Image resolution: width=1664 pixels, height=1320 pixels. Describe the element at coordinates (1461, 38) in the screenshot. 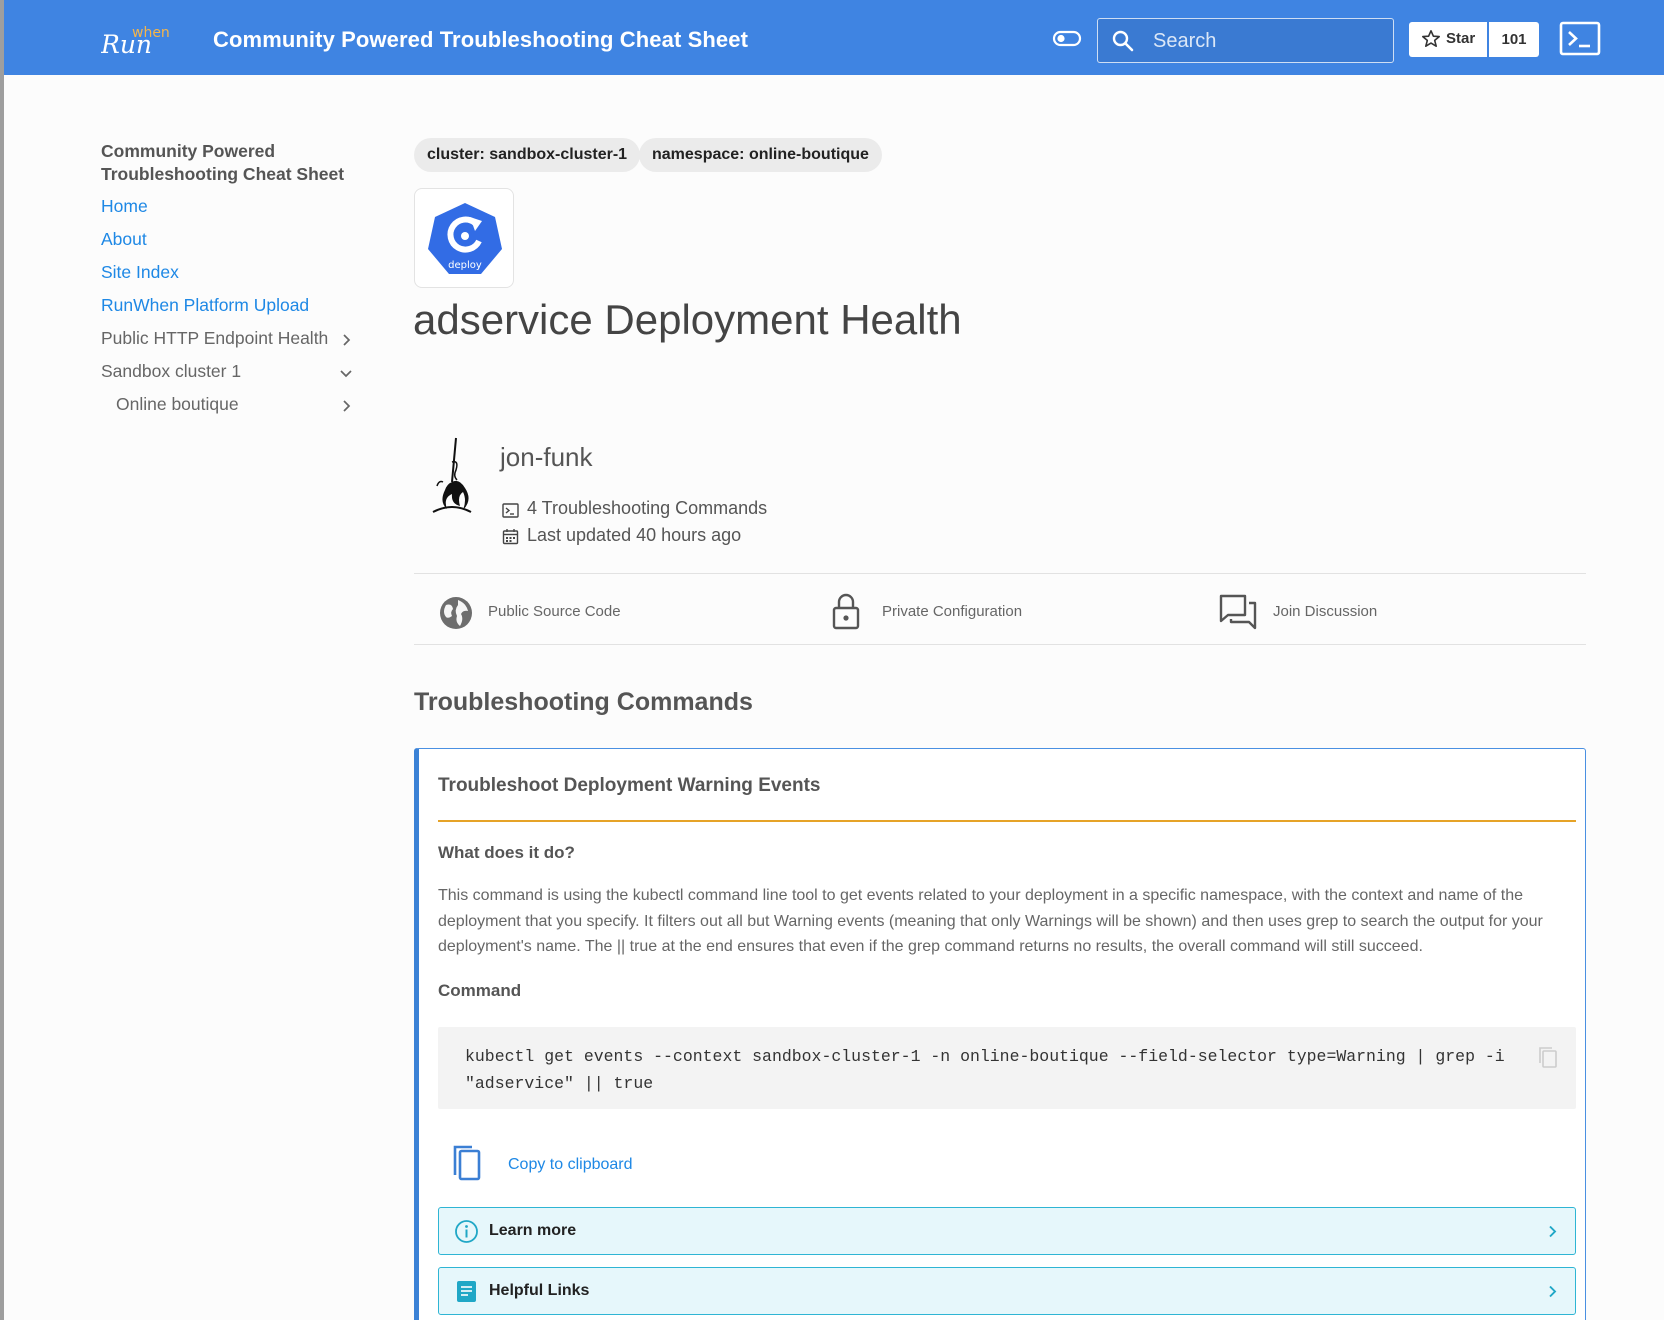

I see `star-label: Star` at that location.